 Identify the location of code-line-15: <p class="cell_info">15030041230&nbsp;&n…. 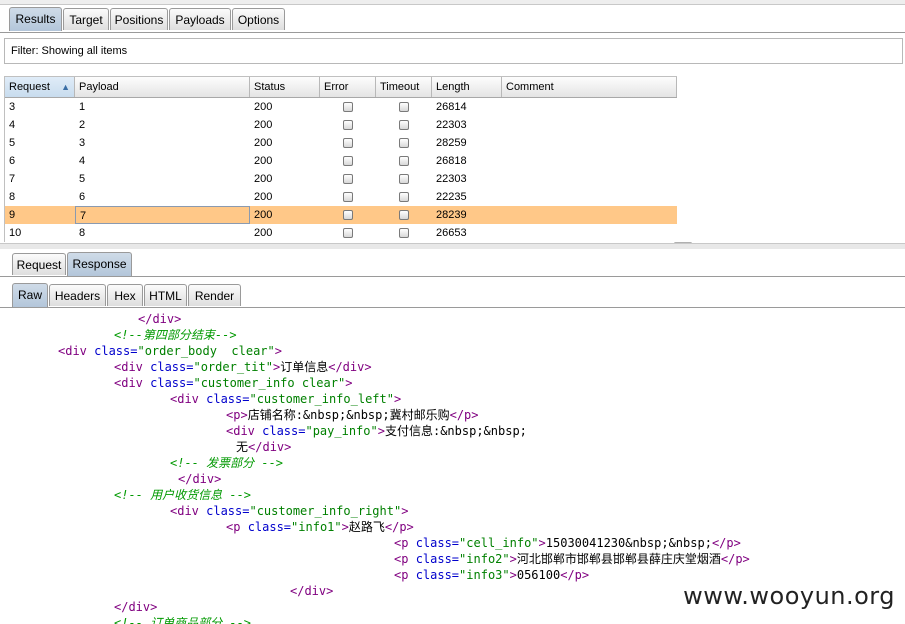
(567, 543).